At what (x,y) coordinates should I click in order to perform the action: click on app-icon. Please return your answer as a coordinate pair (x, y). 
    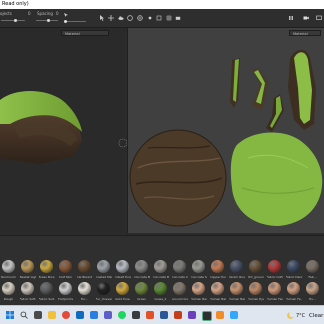
    Looking at the image, I should click on (136, 315).